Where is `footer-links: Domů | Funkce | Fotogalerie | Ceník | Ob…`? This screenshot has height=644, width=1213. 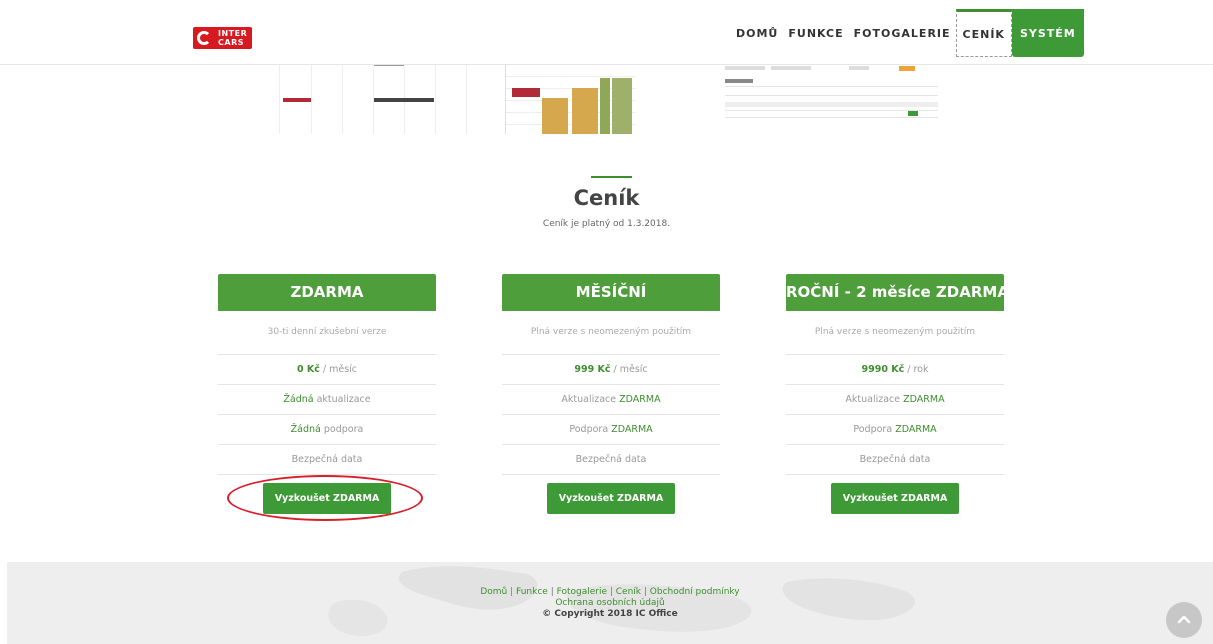
footer-links: Domů | Funkce | Fotogalerie | Ceník | Ob… is located at coordinates (610, 603).